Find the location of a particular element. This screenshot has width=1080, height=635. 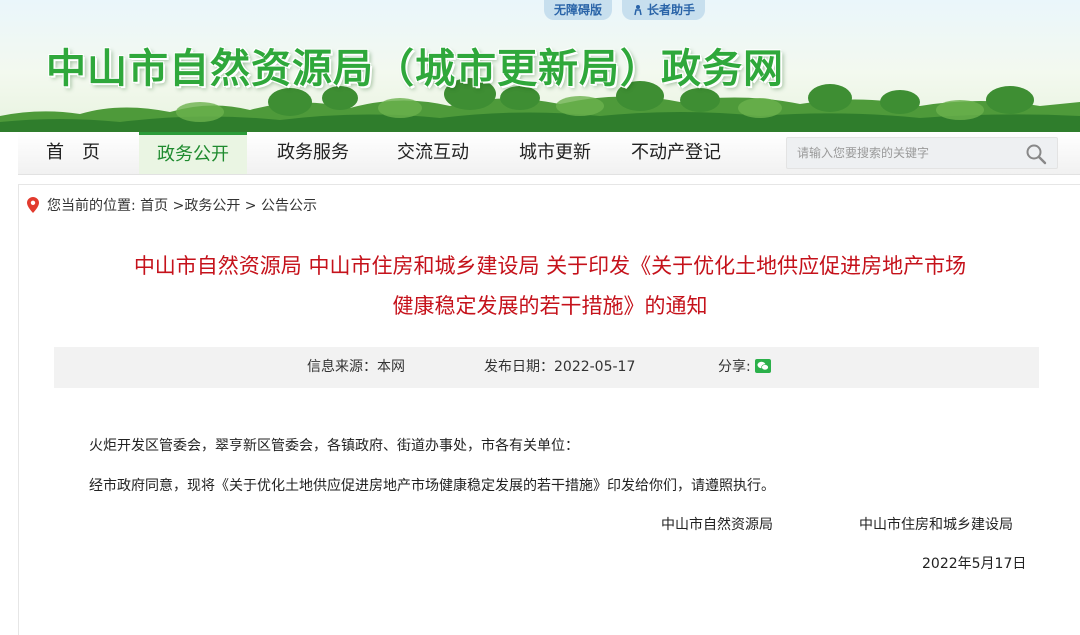

article-title-line2: 健康稳定发展的若干措施》的通知 is located at coordinates (550, 306).